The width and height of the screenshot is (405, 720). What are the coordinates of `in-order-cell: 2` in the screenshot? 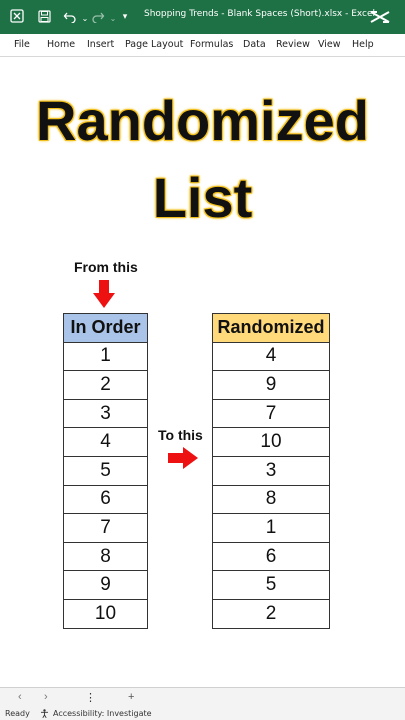 It's located at (105, 385).